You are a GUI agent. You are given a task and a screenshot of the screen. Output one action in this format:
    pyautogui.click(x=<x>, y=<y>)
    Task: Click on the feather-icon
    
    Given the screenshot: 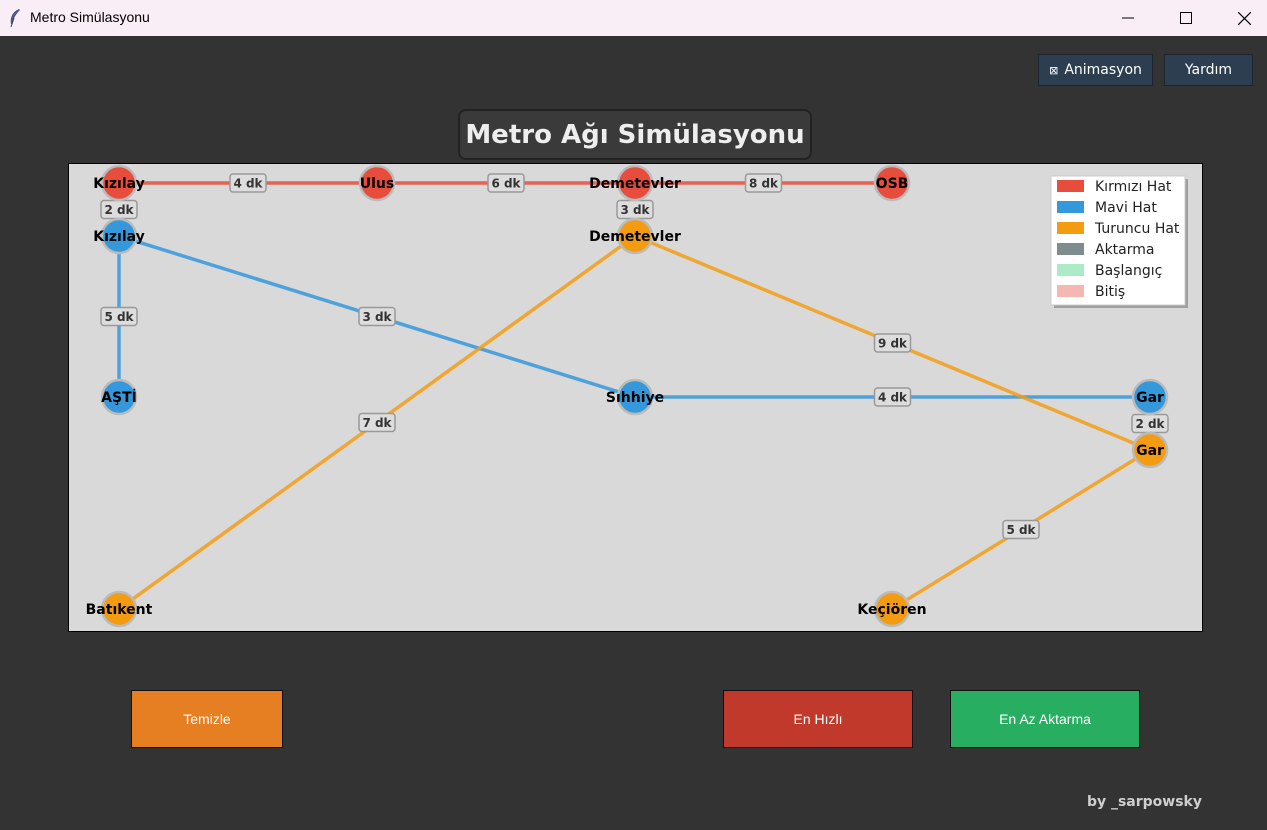 What is the action you would take?
    pyautogui.click(x=15, y=18)
    